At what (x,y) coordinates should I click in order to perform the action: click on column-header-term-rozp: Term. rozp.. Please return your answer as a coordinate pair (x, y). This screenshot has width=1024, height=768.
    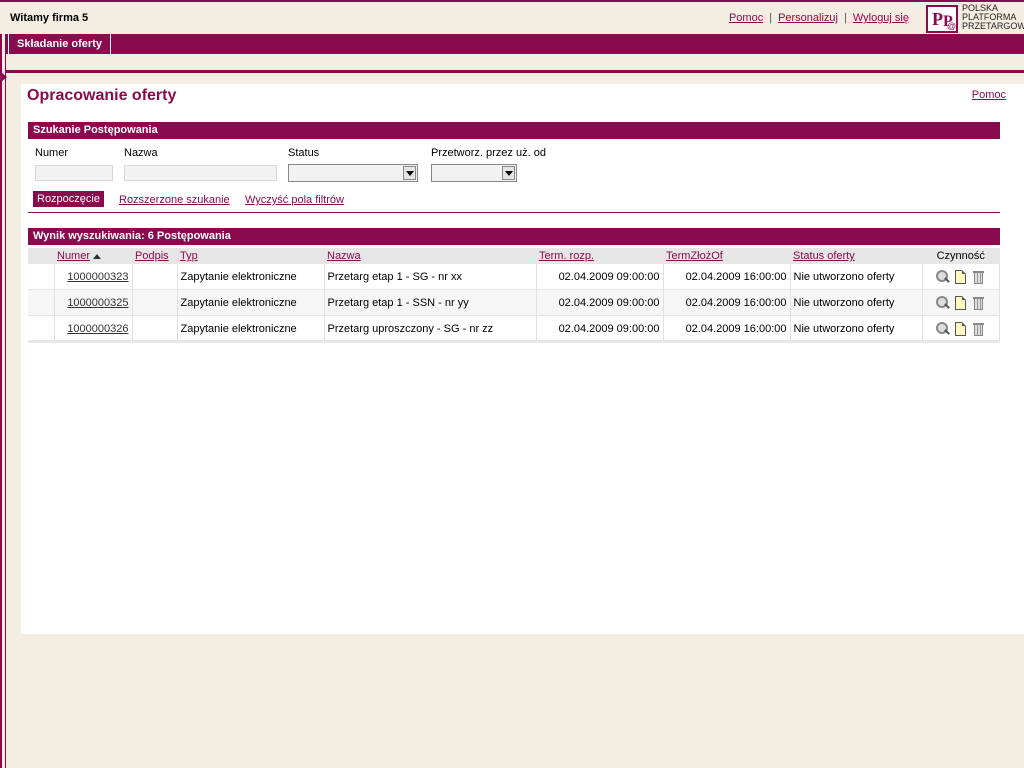
    Looking at the image, I should click on (599, 256).